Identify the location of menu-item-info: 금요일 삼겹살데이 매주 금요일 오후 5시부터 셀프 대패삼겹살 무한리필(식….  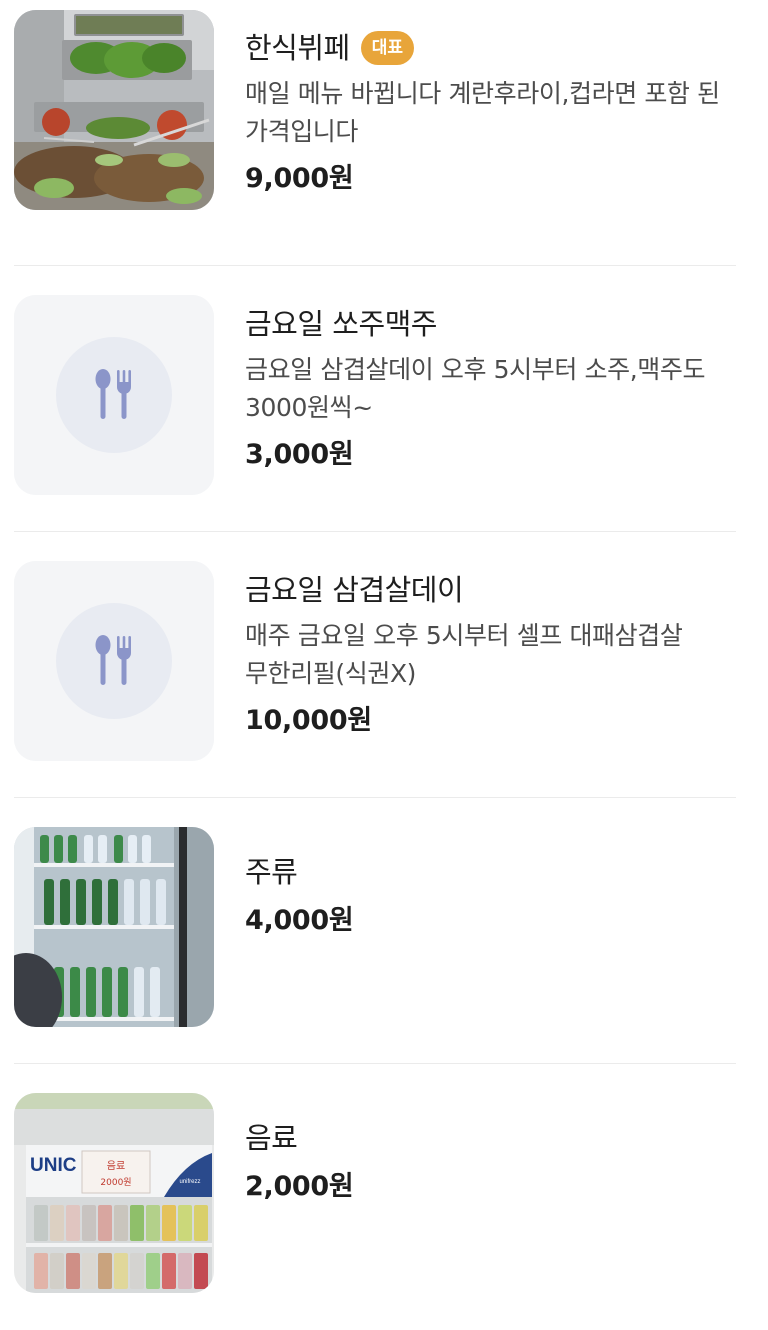
(492, 655).